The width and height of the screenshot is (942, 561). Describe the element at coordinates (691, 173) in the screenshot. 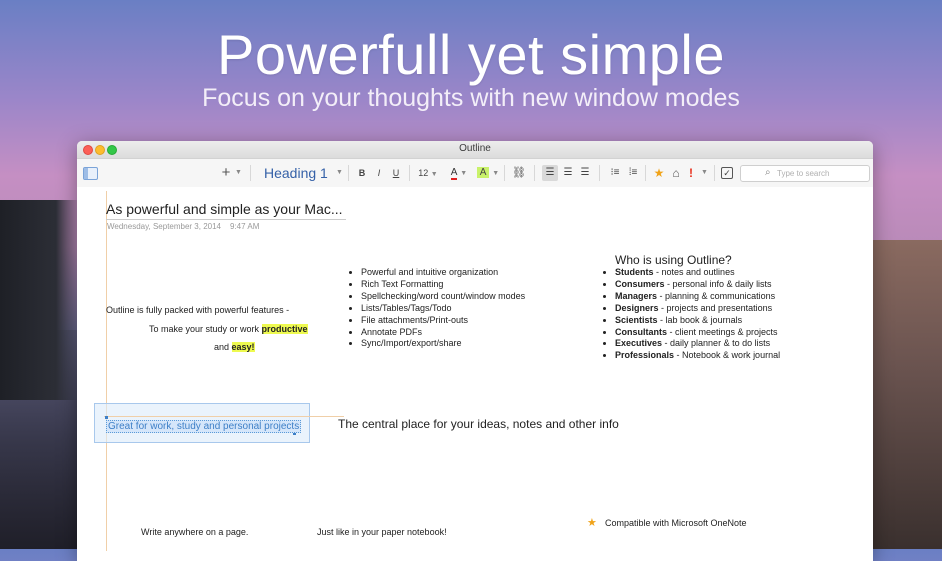

I see `important-icon: !` at that location.